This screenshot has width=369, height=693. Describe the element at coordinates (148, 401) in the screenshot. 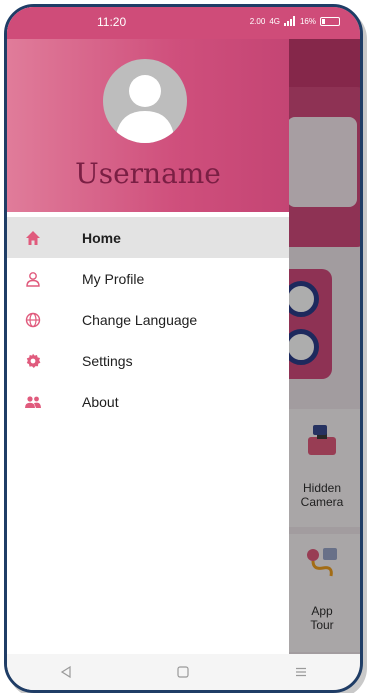

I see `menu-item-about: About` at that location.